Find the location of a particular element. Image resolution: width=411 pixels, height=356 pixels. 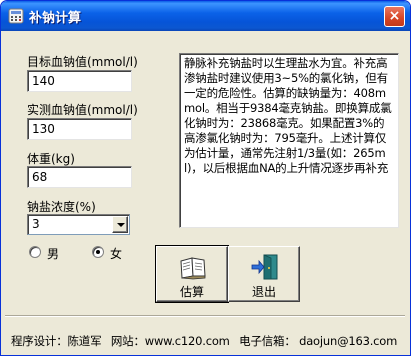

concentration-label: 钠盐浓度(%) is located at coordinates (61, 207).